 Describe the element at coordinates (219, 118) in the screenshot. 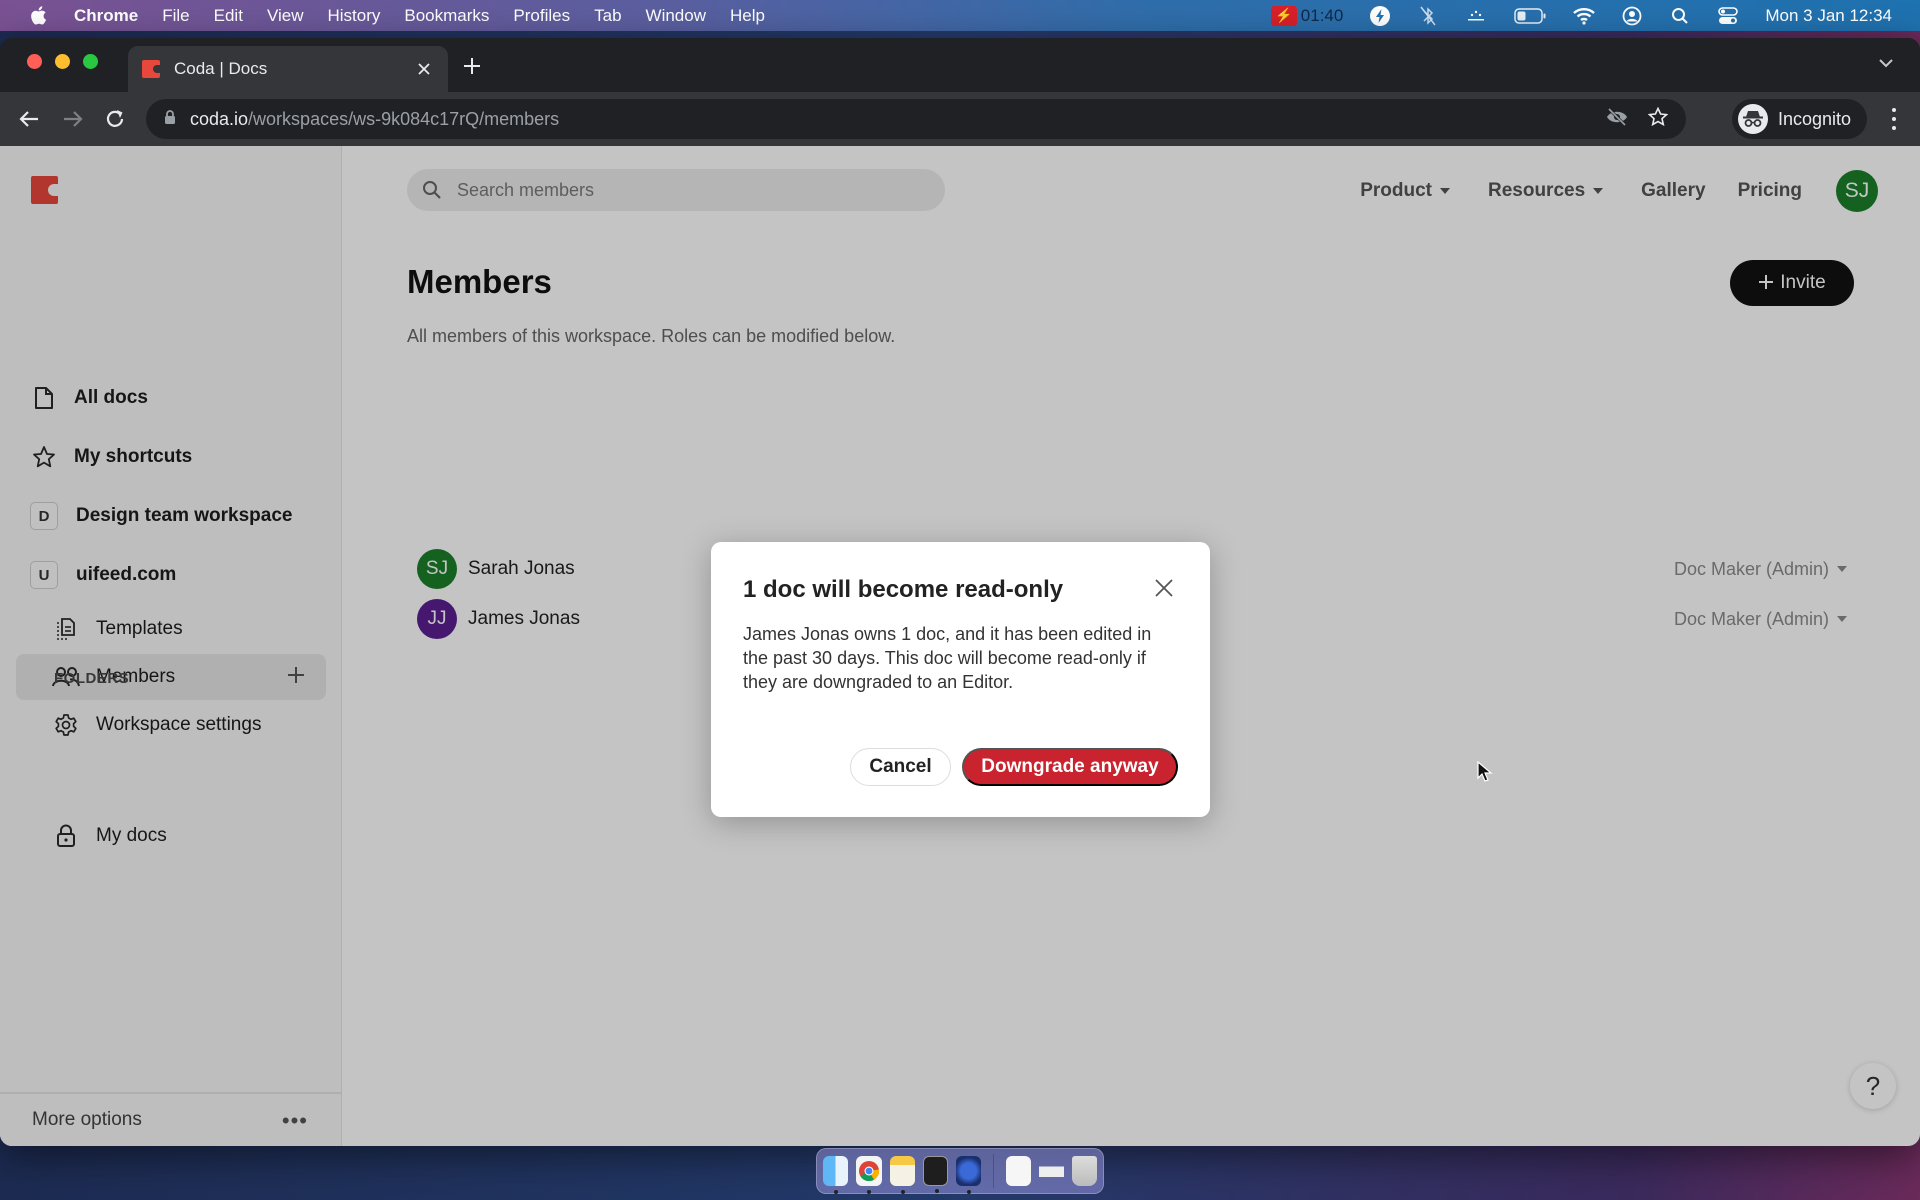

I see `url-host: coda.io` at that location.